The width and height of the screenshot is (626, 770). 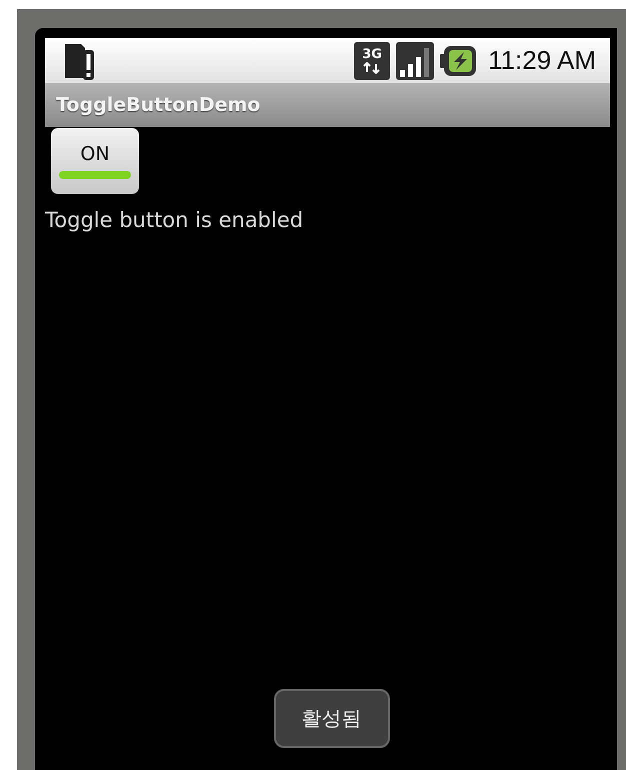 What do you see at coordinates (158, 105) in the screenshot?
I see `app-title: ToggleButtonDemo` at bounding box center [158, 105].